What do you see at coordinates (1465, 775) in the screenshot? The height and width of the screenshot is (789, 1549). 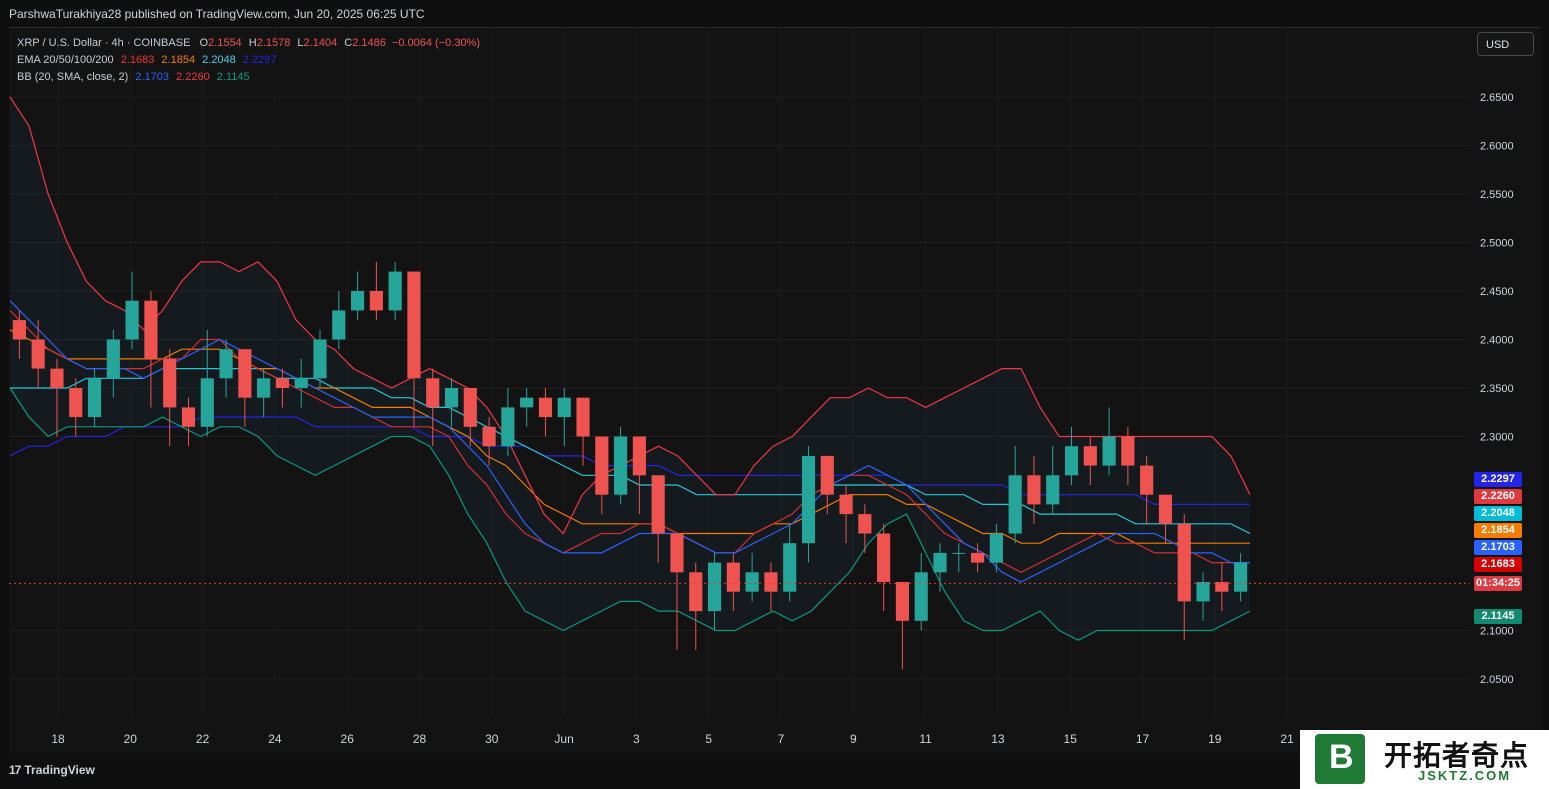 I see `watermark-subtitle: JSKTZ.COM` at bounding box center [1465, 775].